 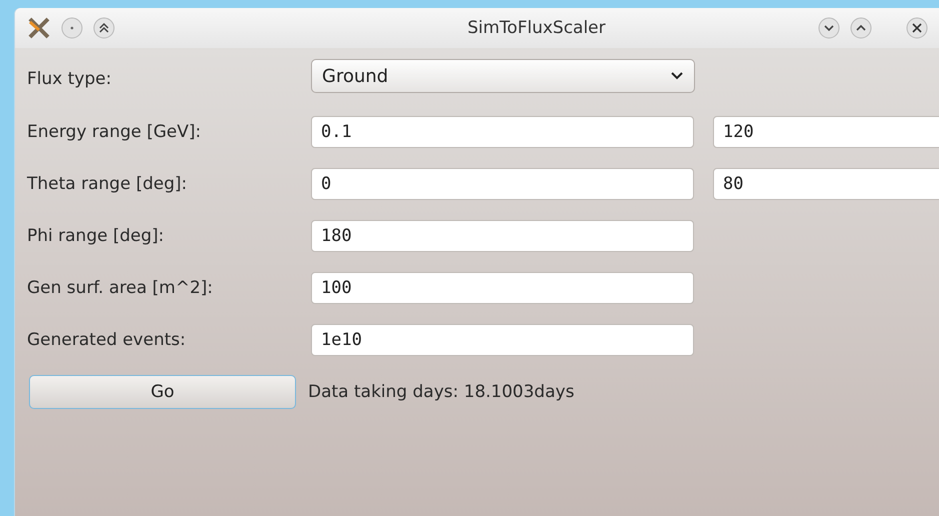 What do you see at coordinates (826, 132) in the screenshot?
I see `input-field: 120` at bounding box center [826, 132].